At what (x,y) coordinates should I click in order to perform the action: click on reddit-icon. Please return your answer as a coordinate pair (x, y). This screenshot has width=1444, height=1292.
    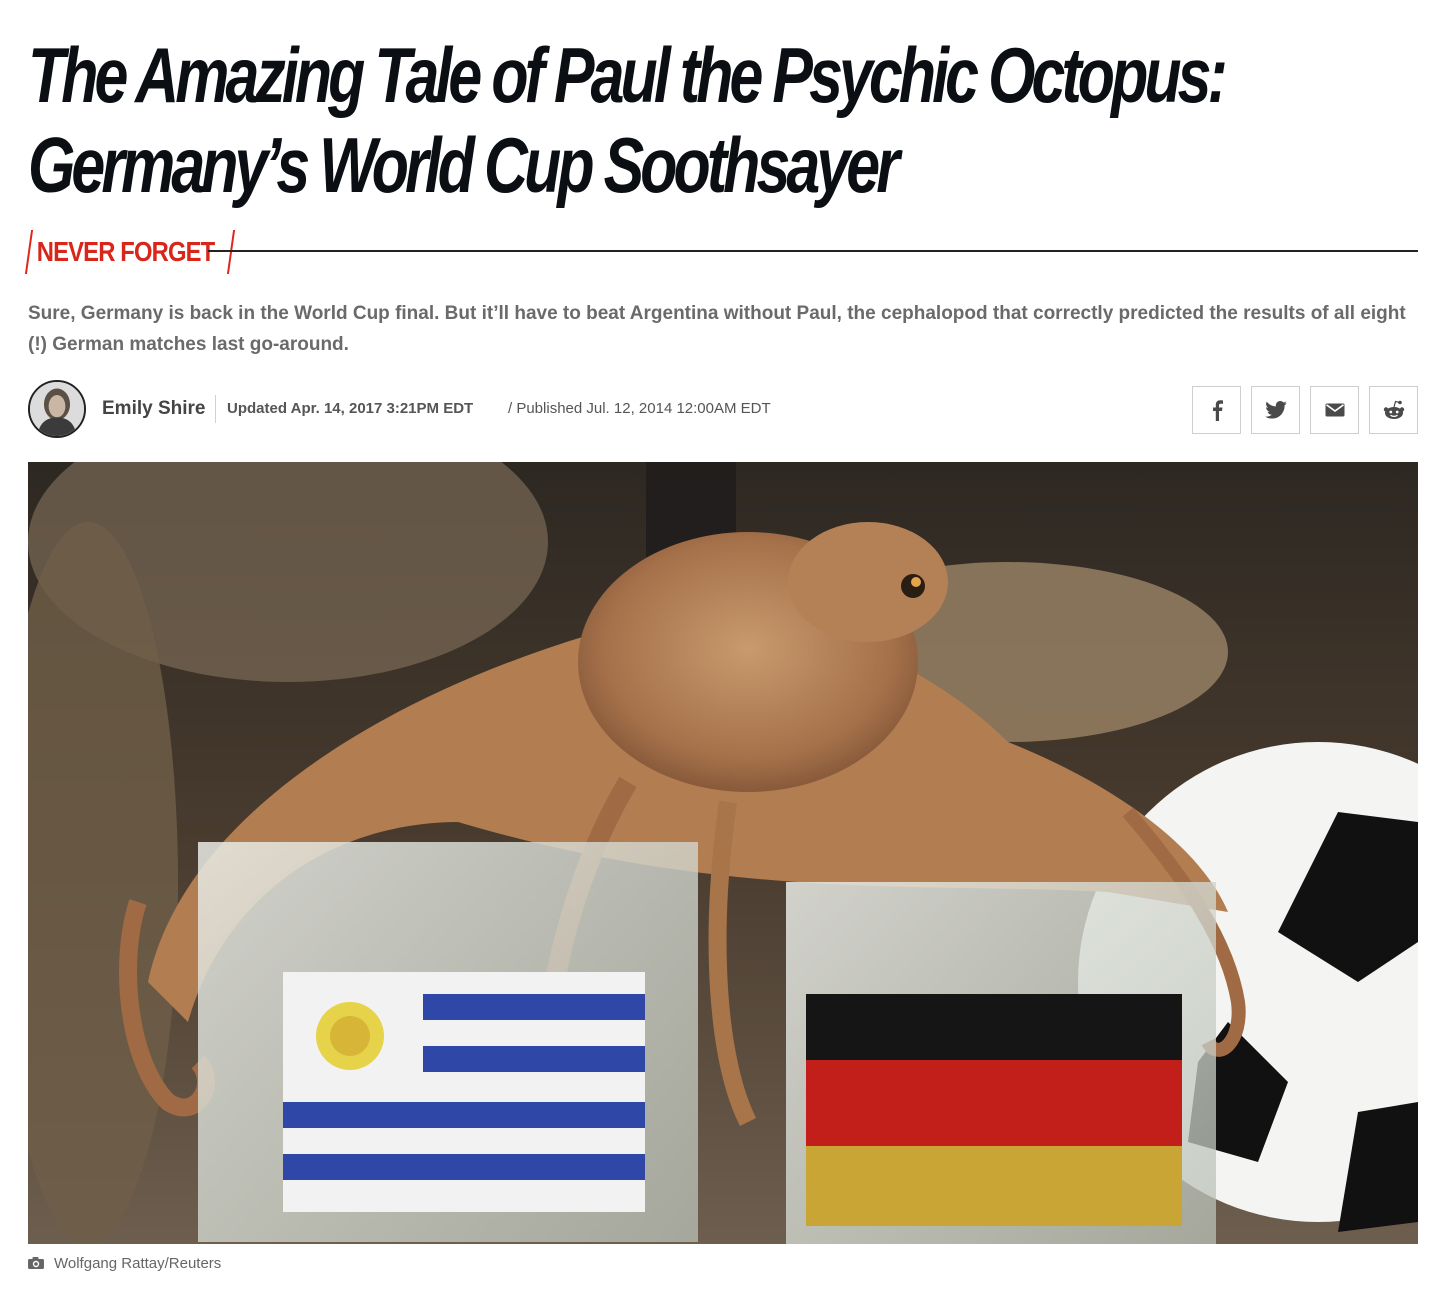
    Looking at the image, I should click on (1393, 409).